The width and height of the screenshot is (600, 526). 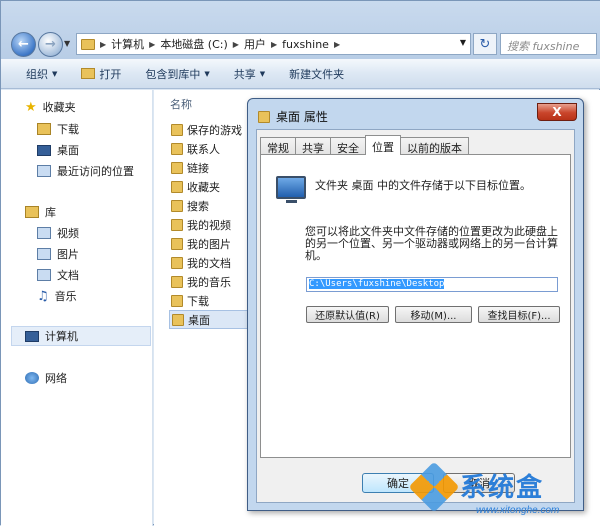 I want to click on new-folder-label: 新建文件夹, so click(x=317, y=74).